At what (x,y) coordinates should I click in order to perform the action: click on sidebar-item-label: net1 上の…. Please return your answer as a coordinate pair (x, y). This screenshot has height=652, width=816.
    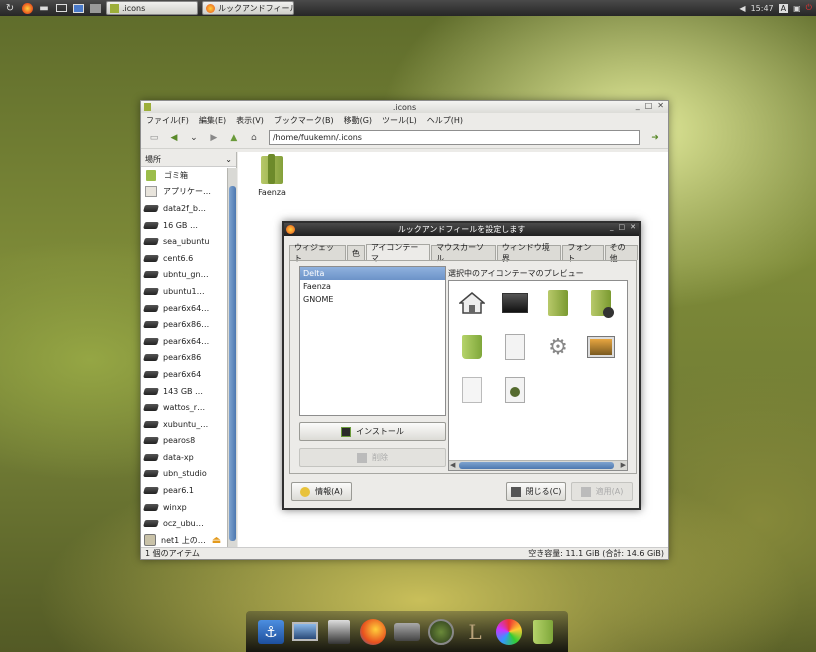
    Looking at the image, I should click on (183, 540).